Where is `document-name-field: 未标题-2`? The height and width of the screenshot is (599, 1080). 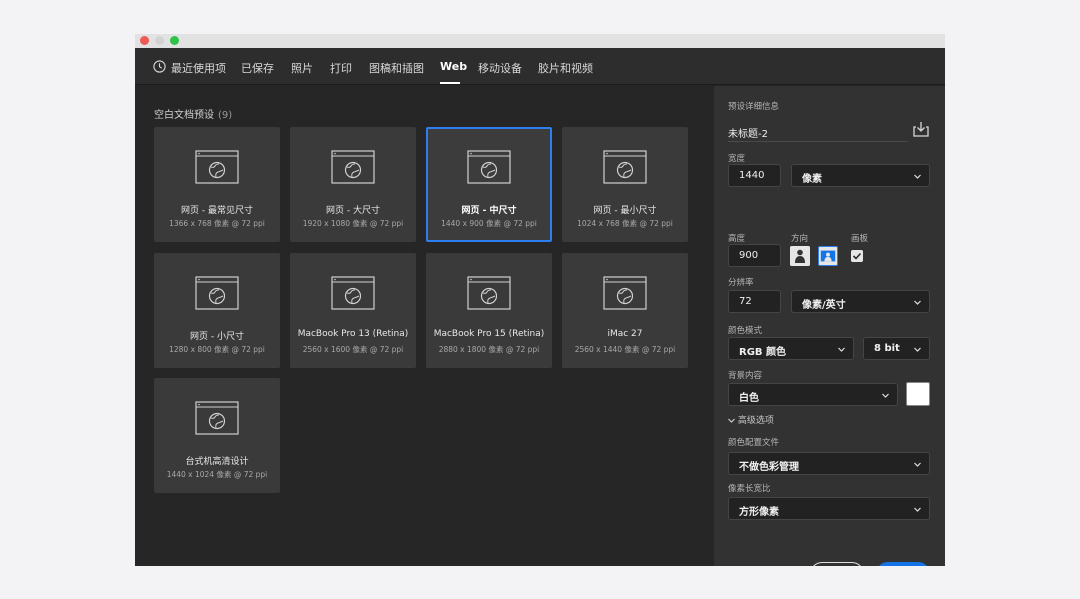
document-name-field: 未标题-2 is located at coordinates (818, 132).